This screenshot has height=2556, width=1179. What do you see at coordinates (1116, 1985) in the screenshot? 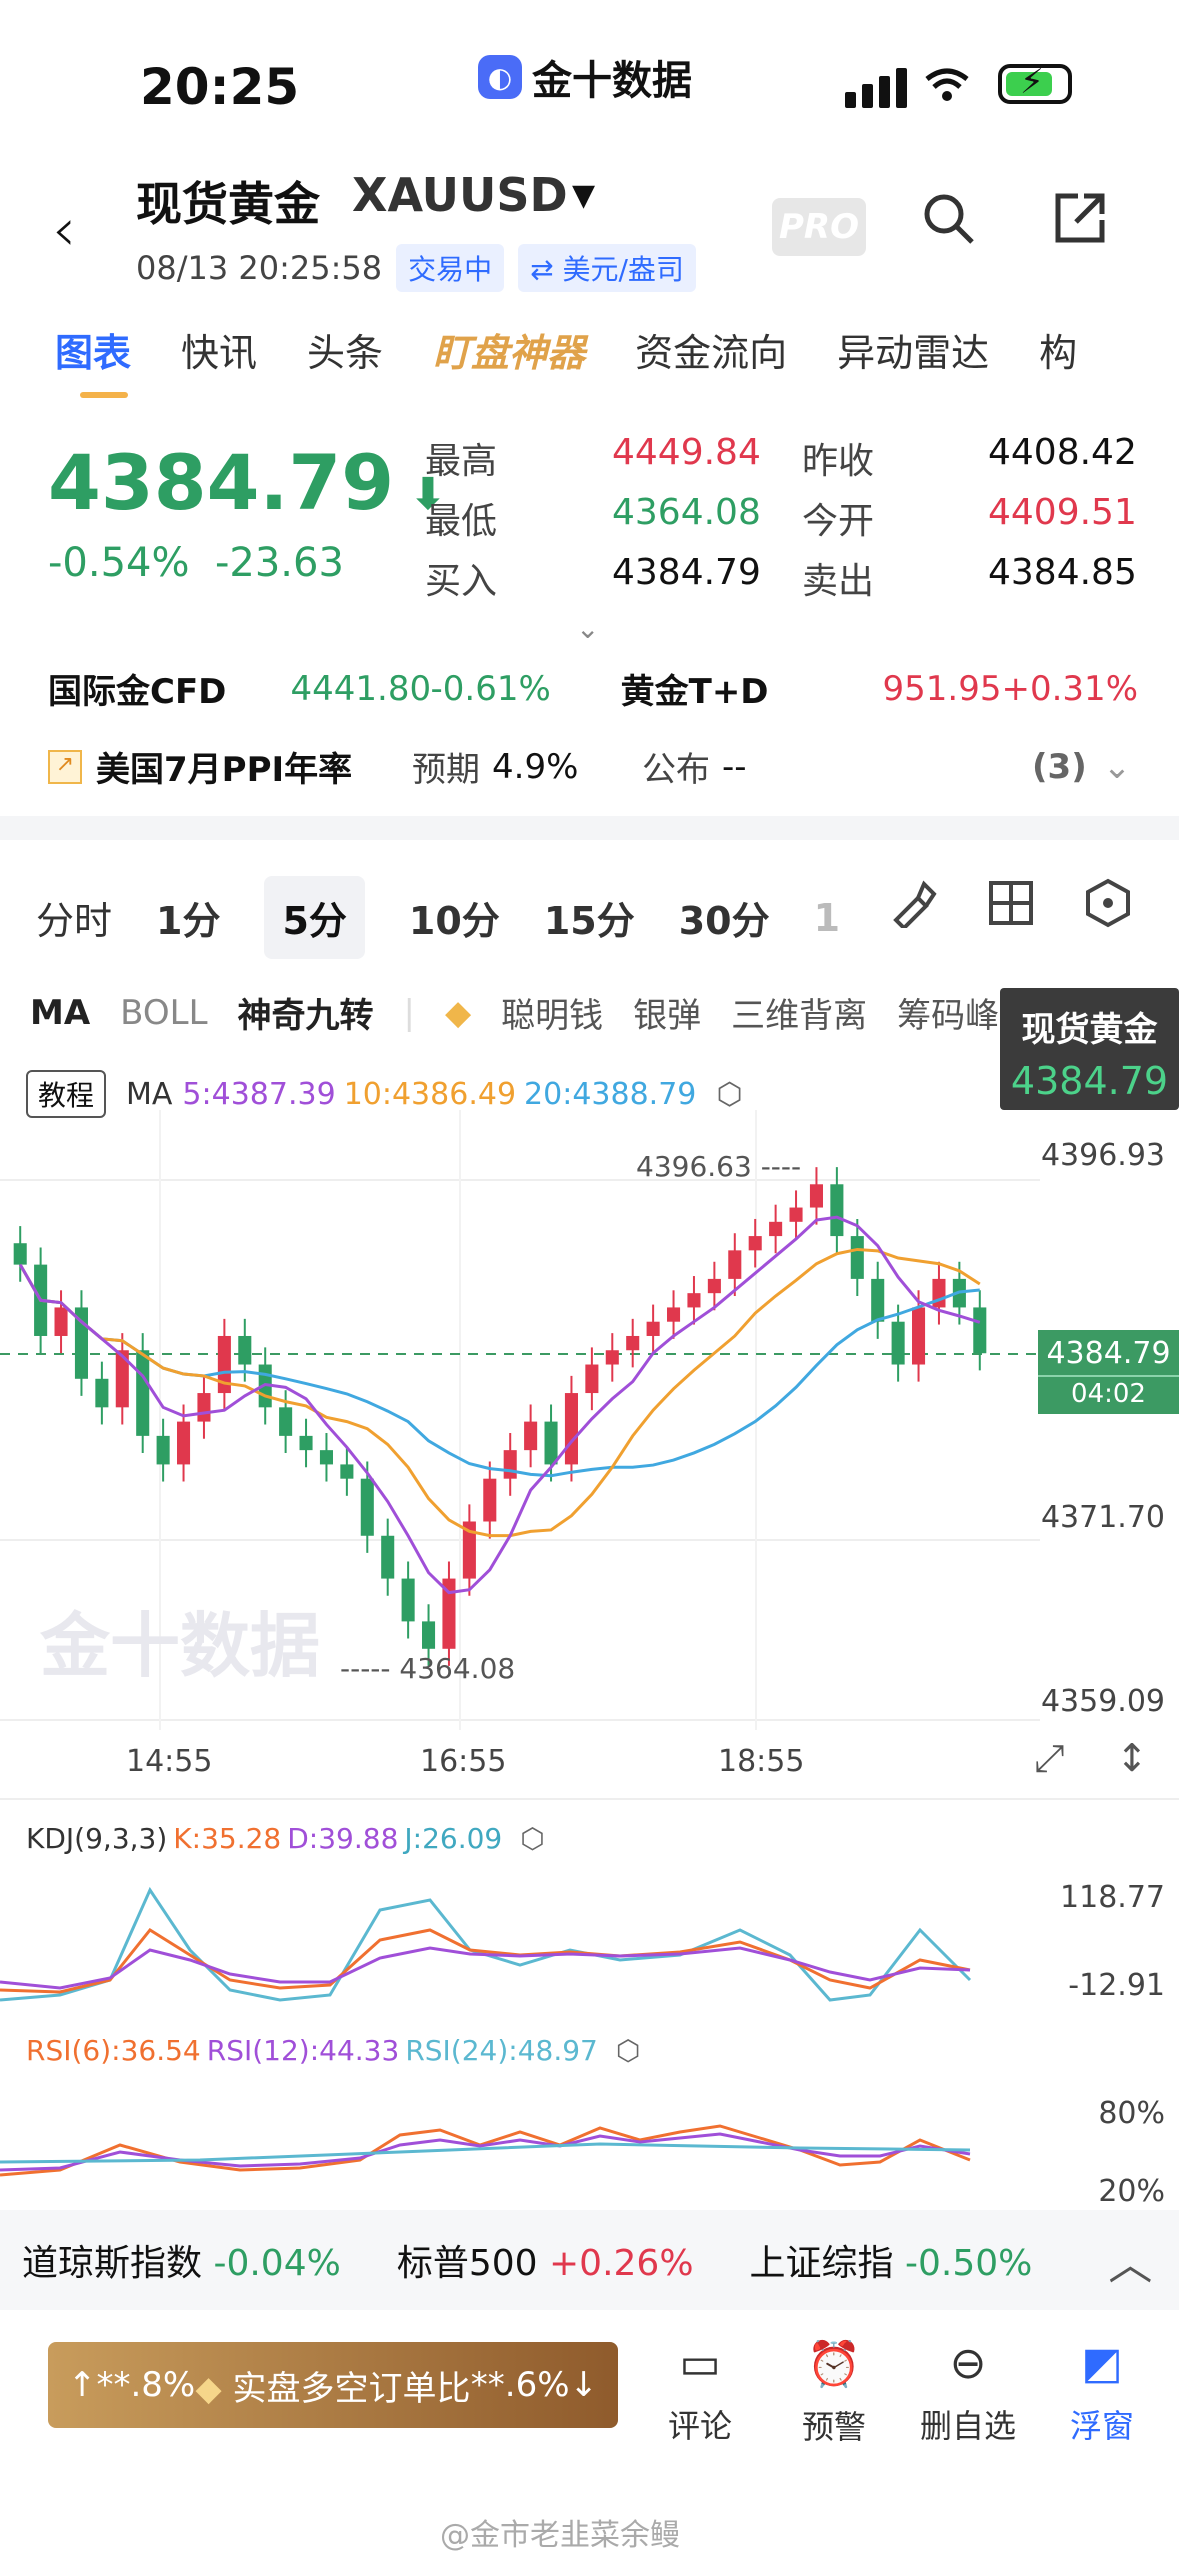
I see `kdj-y-bottom: -12.91` at bounding box center [1116, 1985].